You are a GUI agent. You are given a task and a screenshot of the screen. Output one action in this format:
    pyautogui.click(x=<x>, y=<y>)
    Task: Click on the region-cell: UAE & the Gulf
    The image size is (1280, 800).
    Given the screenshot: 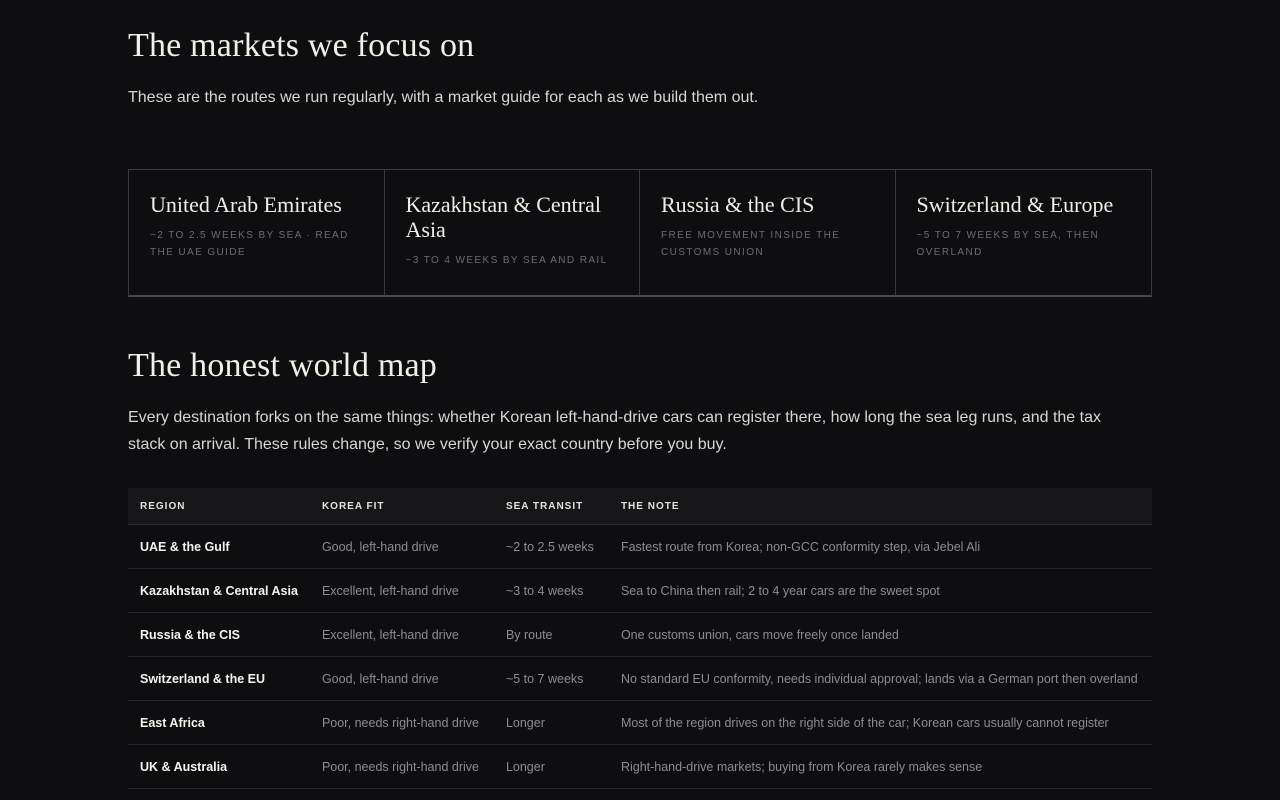 What is the action you would take?
    pyautogui.click(x=219, y=546)
    